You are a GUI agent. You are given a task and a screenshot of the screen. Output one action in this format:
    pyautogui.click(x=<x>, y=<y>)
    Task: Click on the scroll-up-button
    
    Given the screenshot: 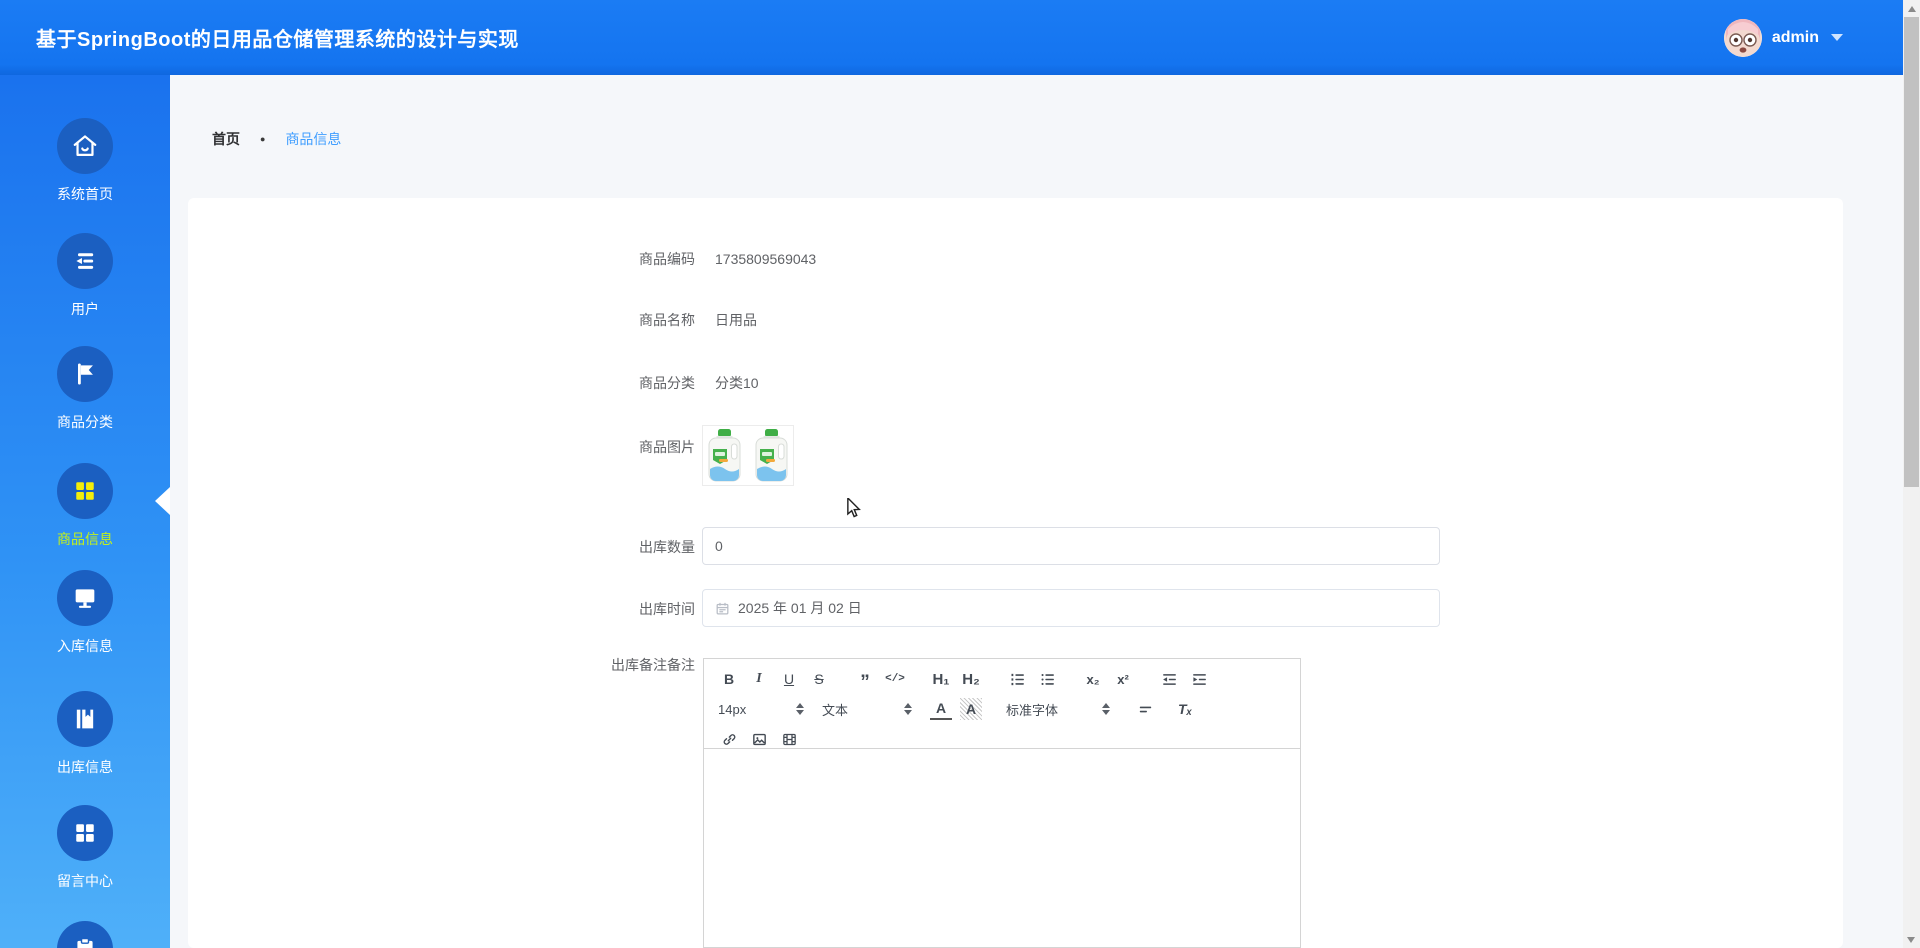 What is the action you would take?
    pyautogui.click(x=1911, y=8)
    